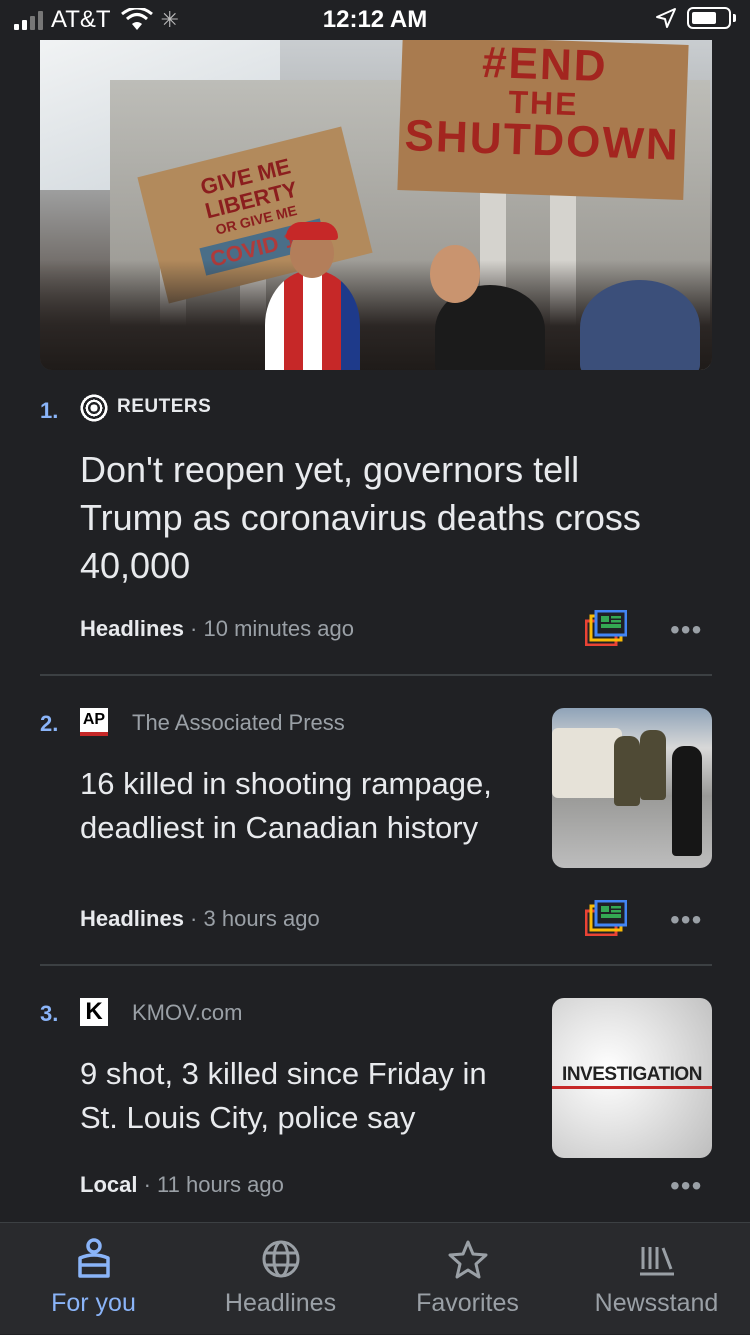 The image size is (750, 1335). I want to click on nav-for-you: For you, so click(93, 1279).